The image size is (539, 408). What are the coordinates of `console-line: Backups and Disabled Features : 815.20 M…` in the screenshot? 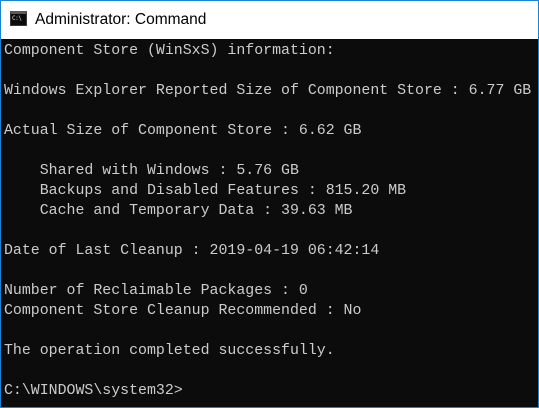 It's located at (205, 191).